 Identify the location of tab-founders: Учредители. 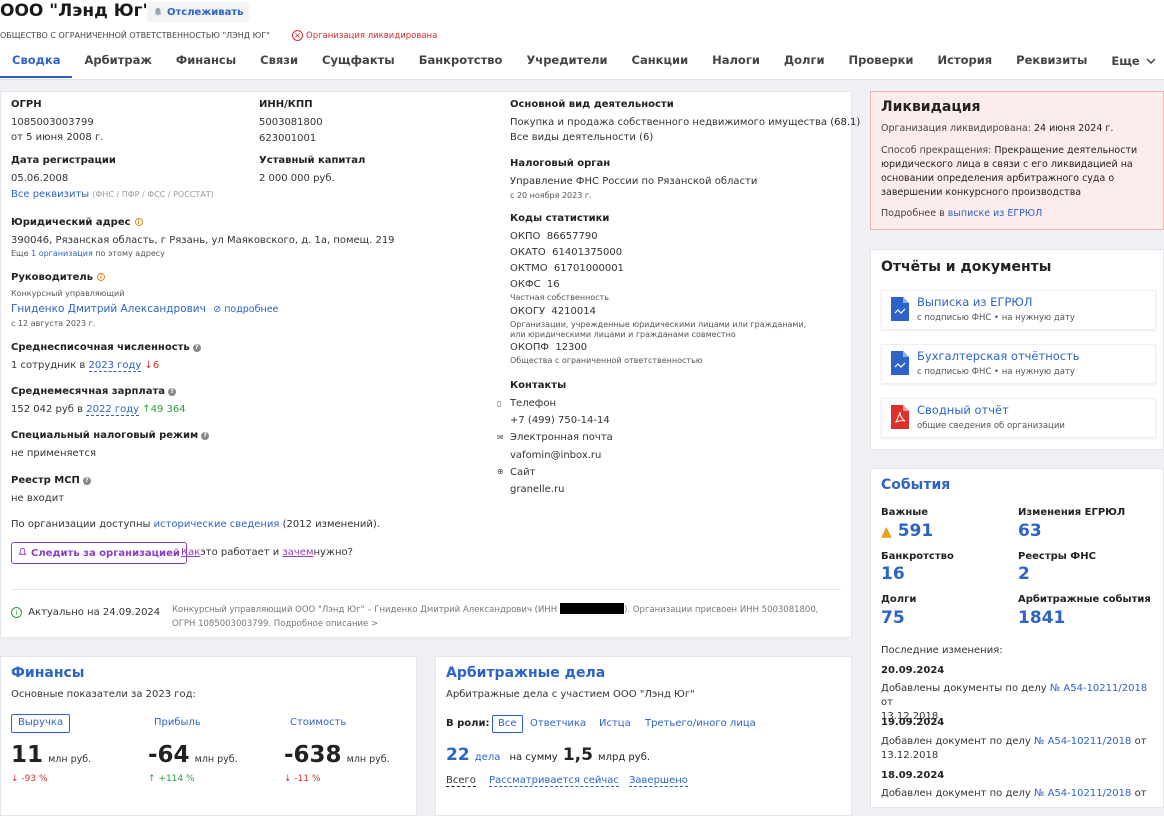
(566, 61).